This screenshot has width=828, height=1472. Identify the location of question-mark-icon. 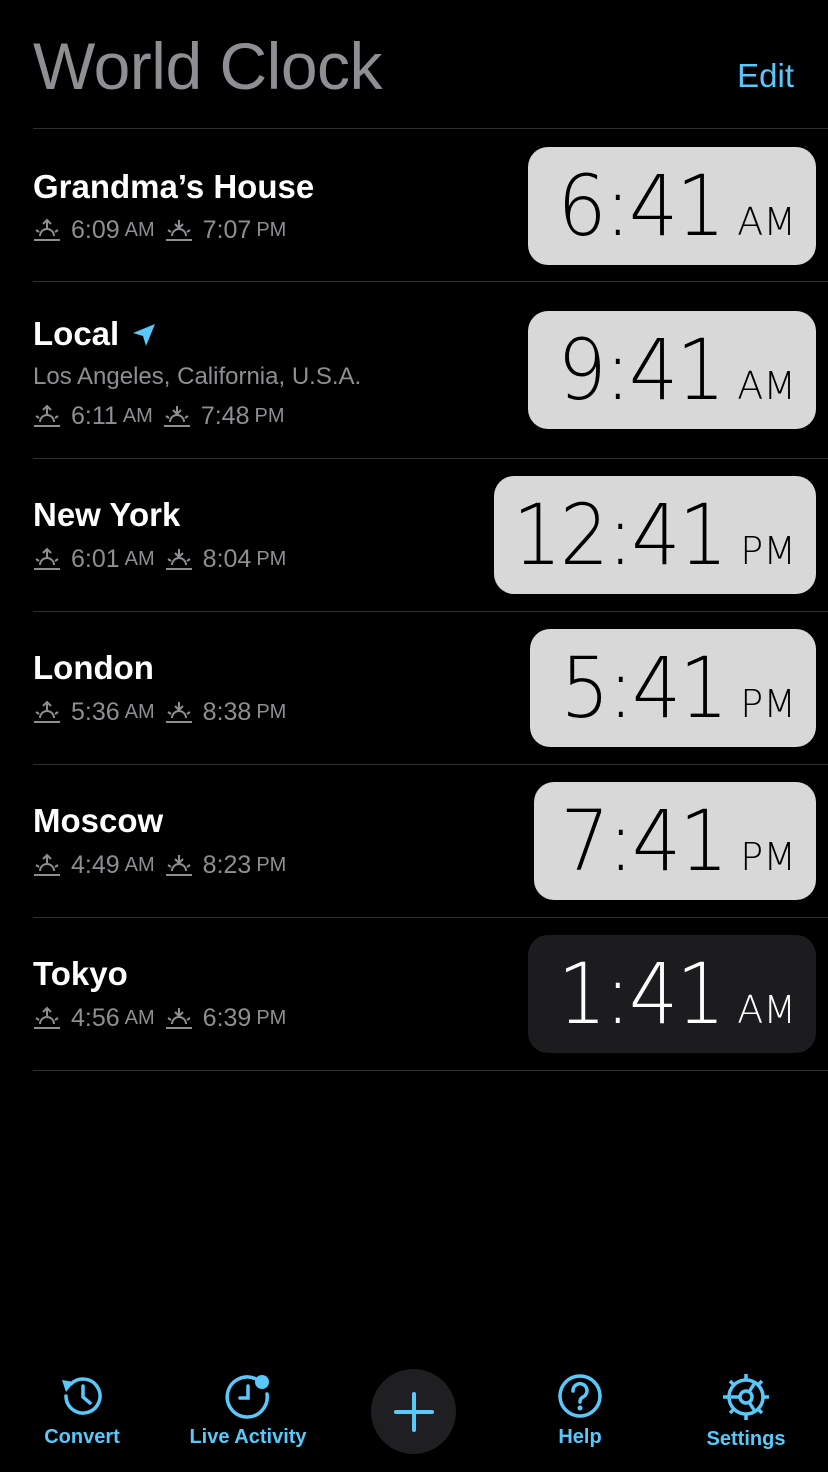
(580, 1396).